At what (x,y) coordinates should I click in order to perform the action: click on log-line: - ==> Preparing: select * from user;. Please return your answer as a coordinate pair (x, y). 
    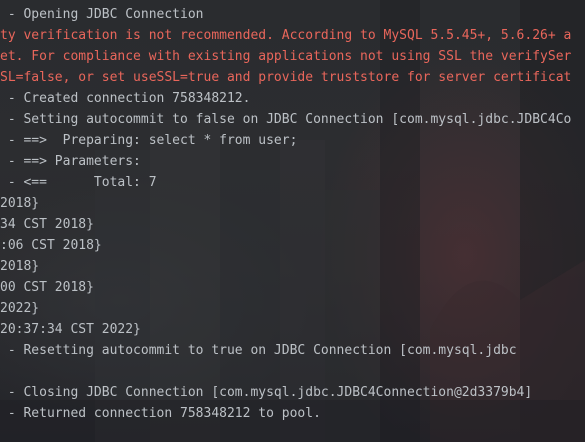
    Looking at the image, I should click on (149, 140).